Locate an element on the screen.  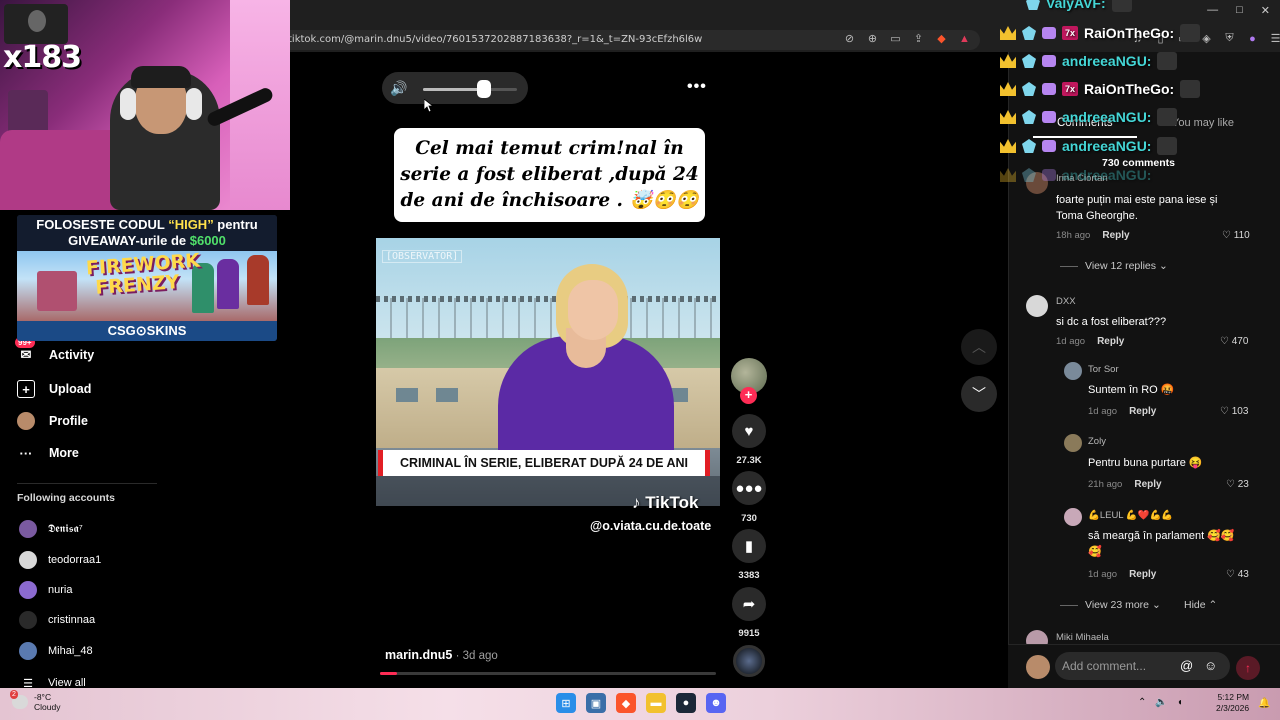
follow-plus-button: + is located at coordinates (748, 395).